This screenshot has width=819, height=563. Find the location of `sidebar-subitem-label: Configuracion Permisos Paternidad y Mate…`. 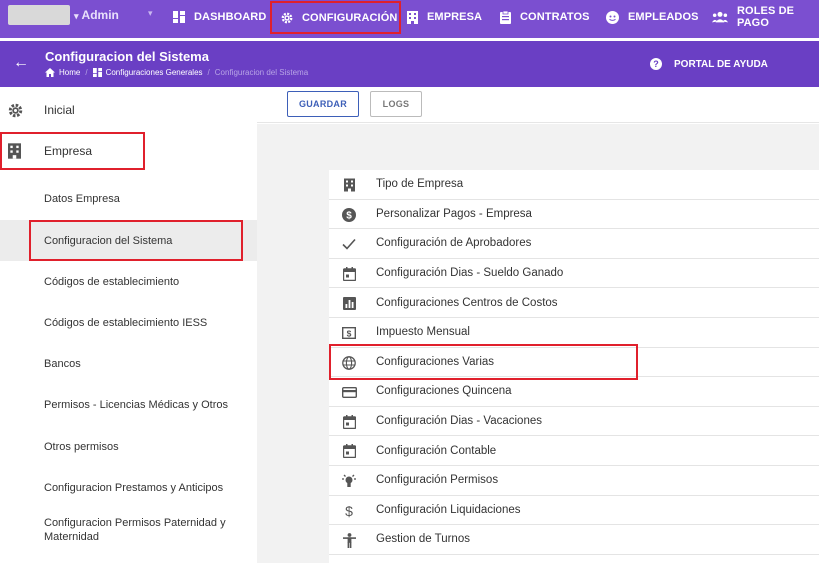

sidebar-subitem-label: Configuracion Permisos Paternidad y Mate… is located at coordinates (135, 530).